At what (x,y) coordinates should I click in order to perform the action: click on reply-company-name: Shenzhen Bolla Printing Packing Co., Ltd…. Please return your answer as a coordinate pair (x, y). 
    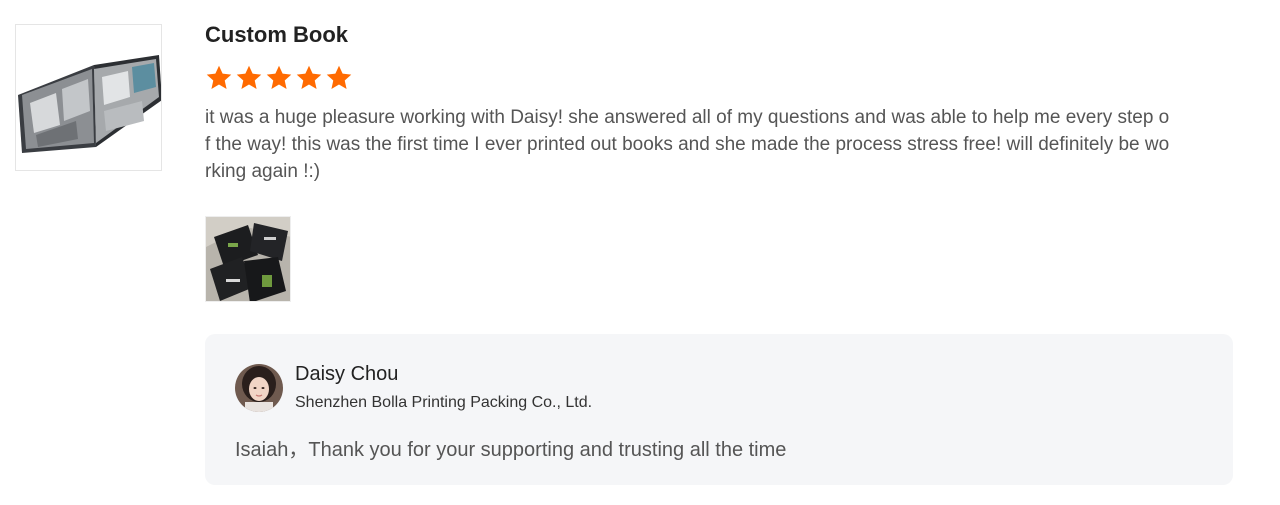
    Looking at the image, I should click on (443, 403).